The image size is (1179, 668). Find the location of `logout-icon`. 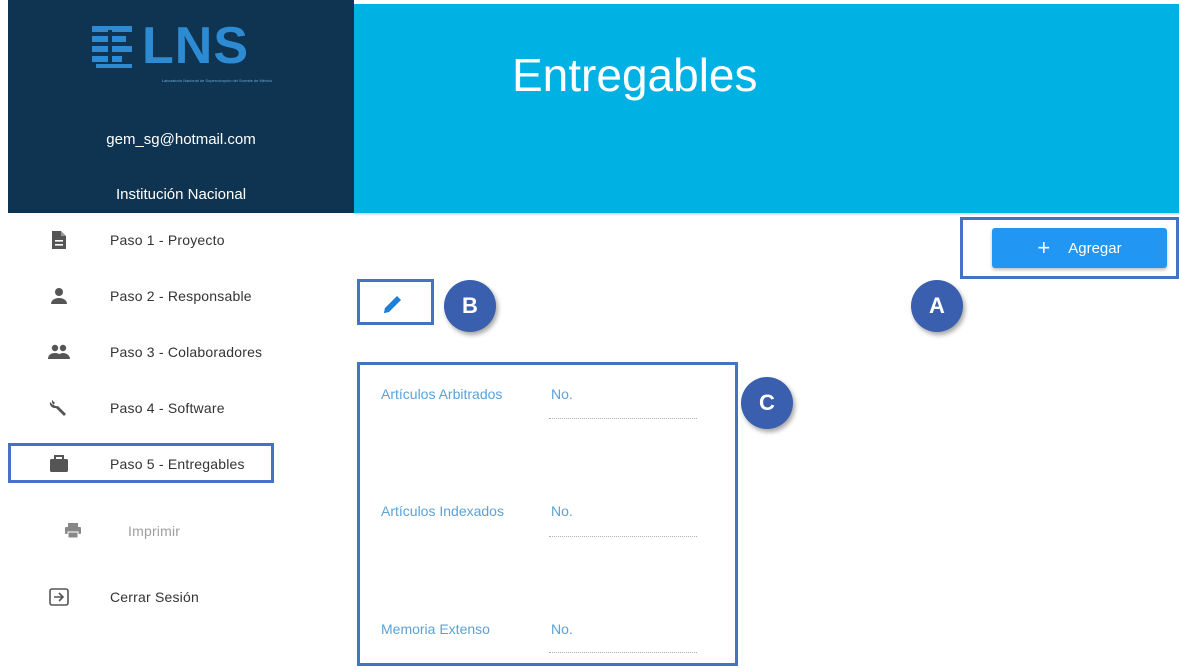

logout-icon is located at coordinates (59, 597).